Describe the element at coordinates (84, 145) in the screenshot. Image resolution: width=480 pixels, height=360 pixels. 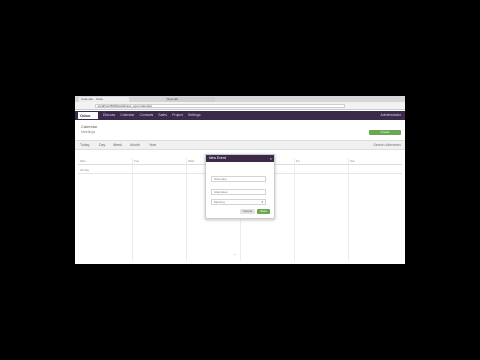
I see `today-button: Today` at that location.